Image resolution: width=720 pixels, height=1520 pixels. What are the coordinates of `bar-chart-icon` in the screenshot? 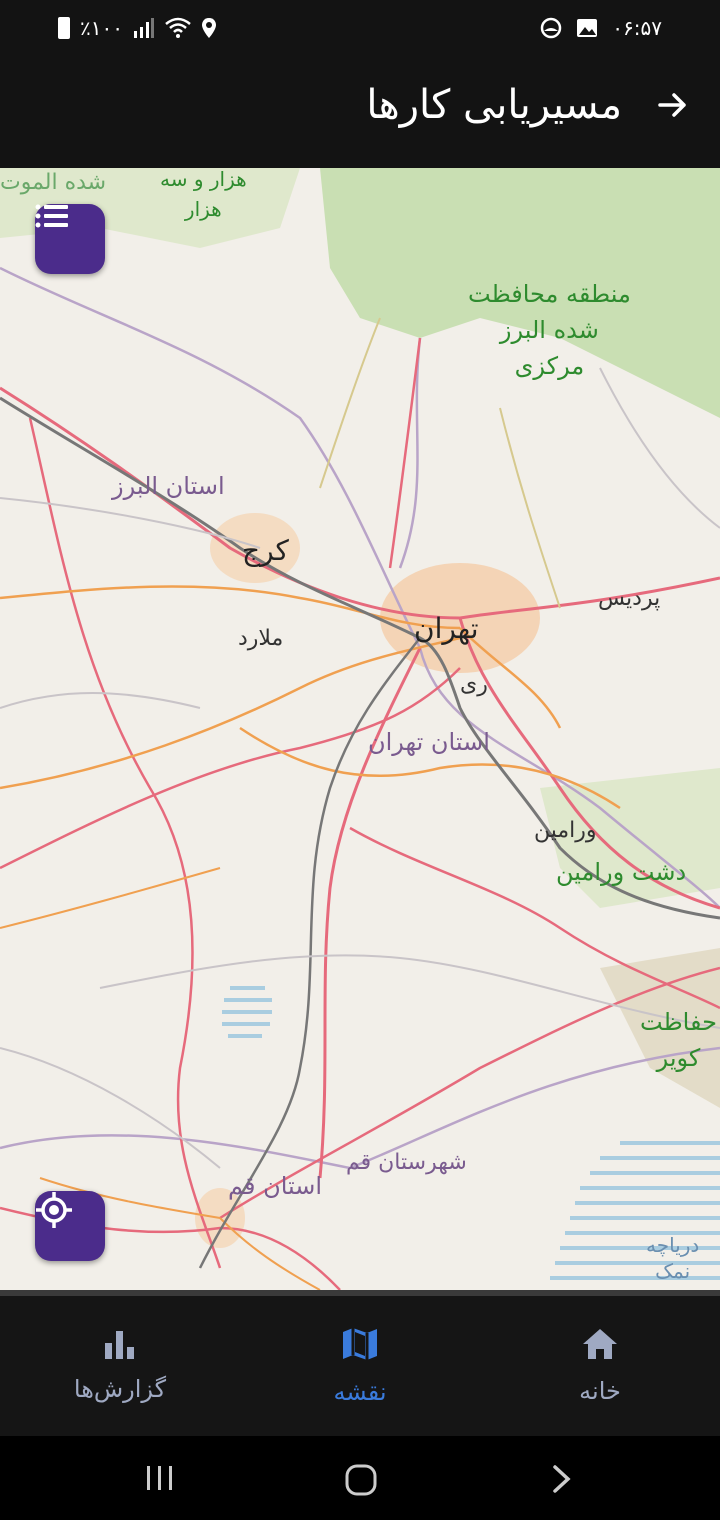 It's located at (119, 1345).